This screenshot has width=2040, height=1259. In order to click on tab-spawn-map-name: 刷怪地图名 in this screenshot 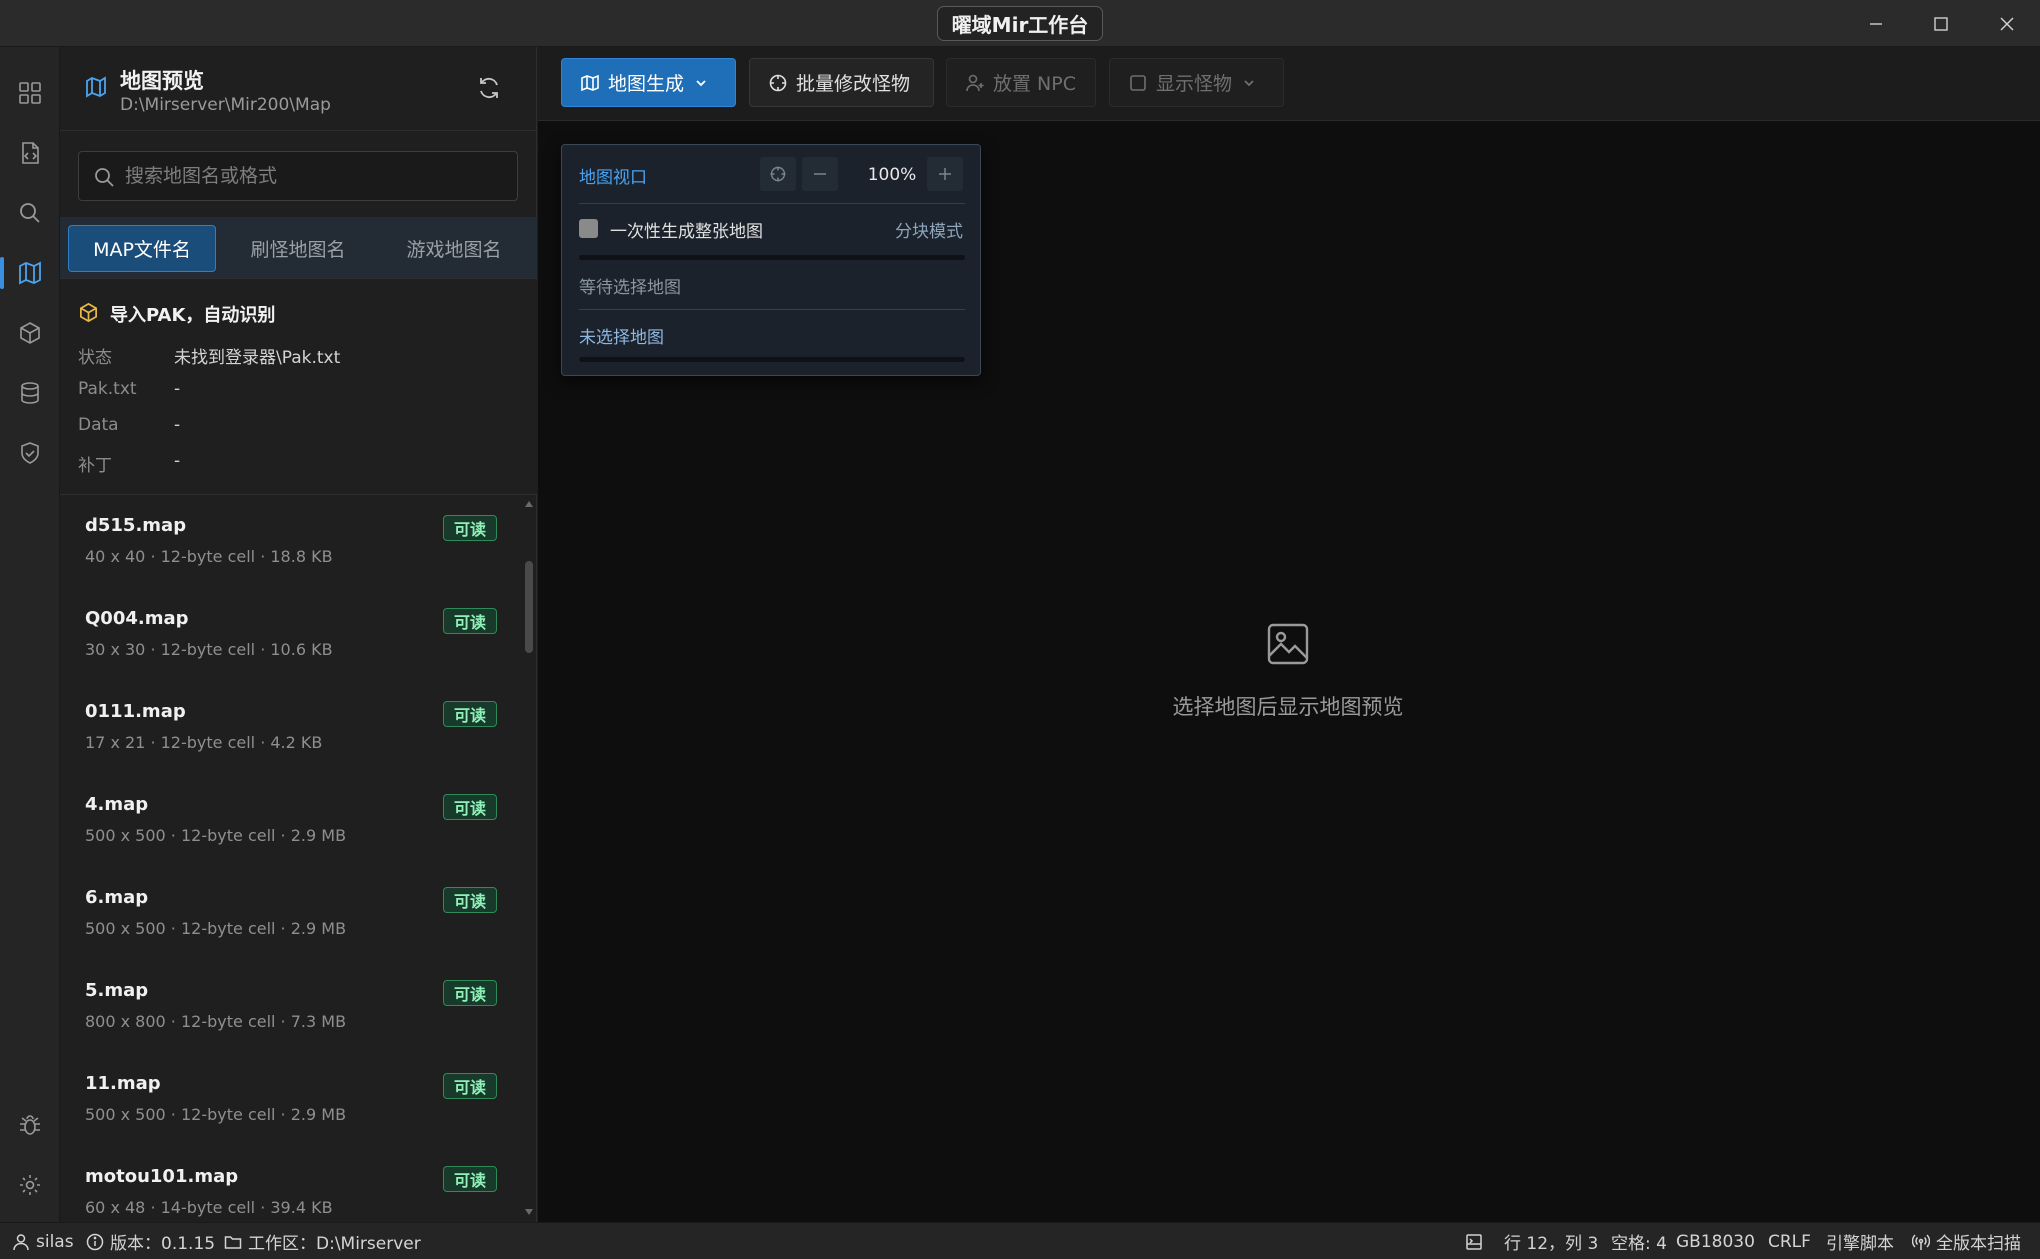, I will do `click(298, 248)`.